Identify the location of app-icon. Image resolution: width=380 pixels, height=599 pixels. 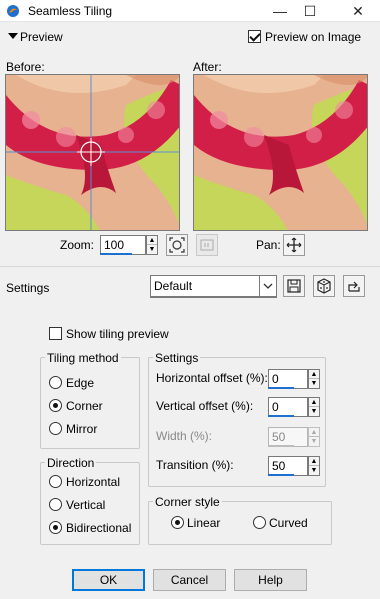
(13, 11).